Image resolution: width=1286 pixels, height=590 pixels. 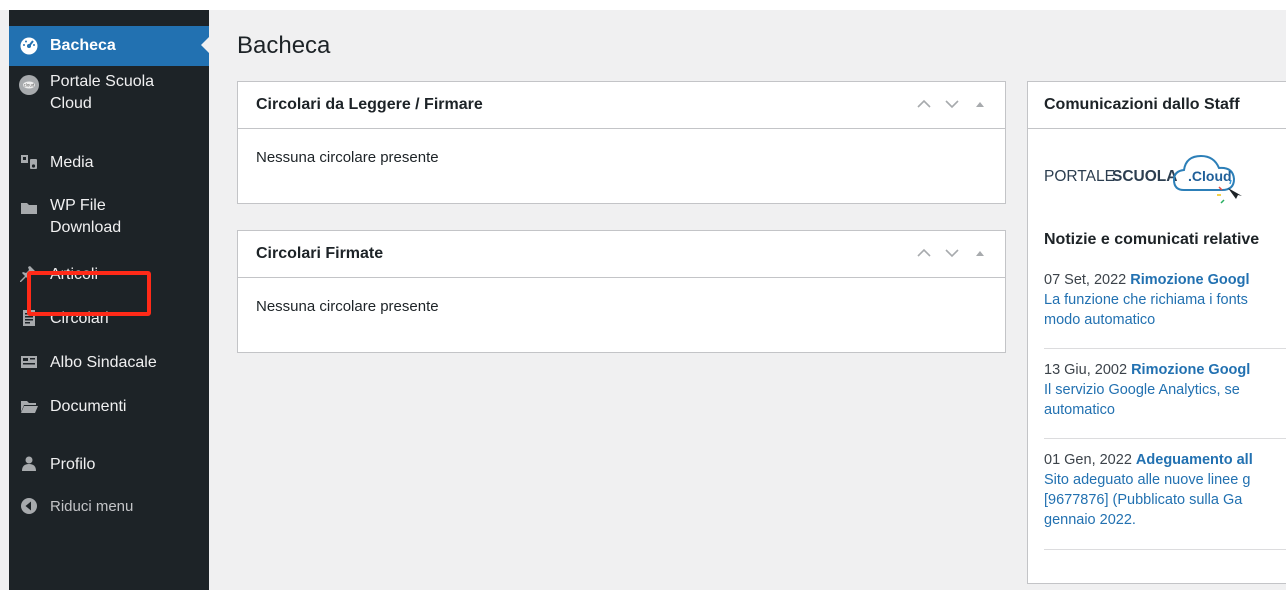 I want to click on news-desc-line: modo automatico, so click(x=1100, y=320).